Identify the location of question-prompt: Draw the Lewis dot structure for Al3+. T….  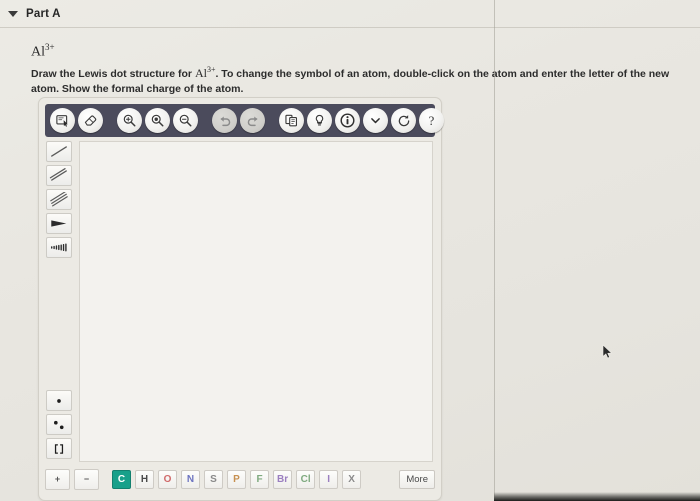
(361, 80).